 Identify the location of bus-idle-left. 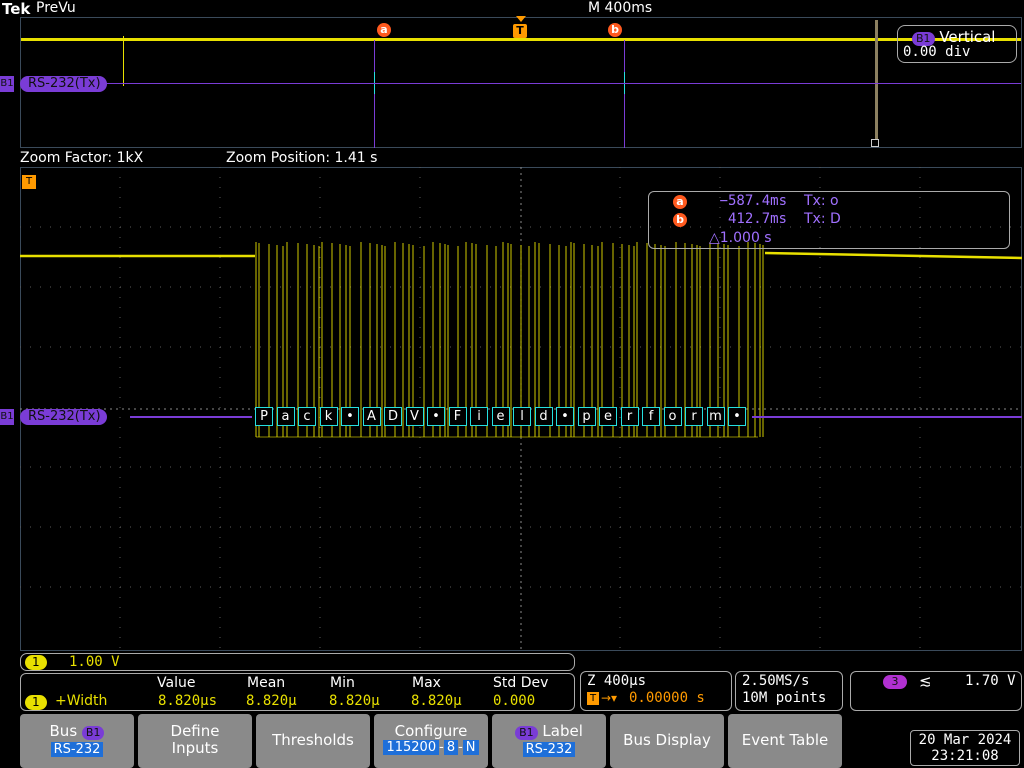
(191, 417).